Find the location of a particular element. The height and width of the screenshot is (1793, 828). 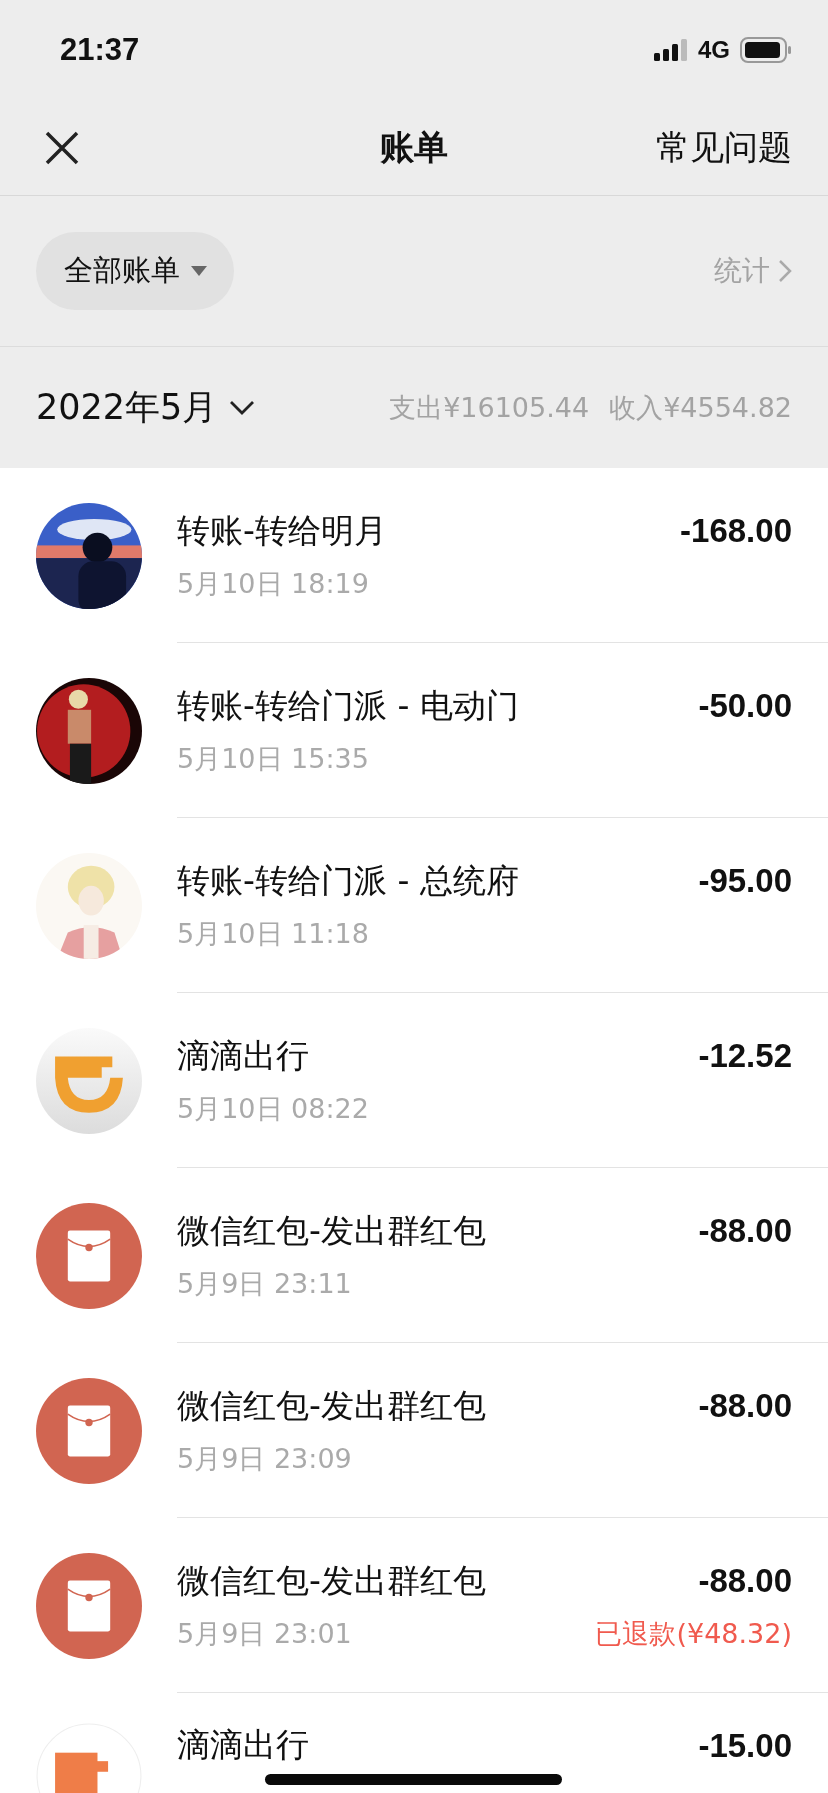

transaction-amount: -50.00 is located at coordinates (745, 706).